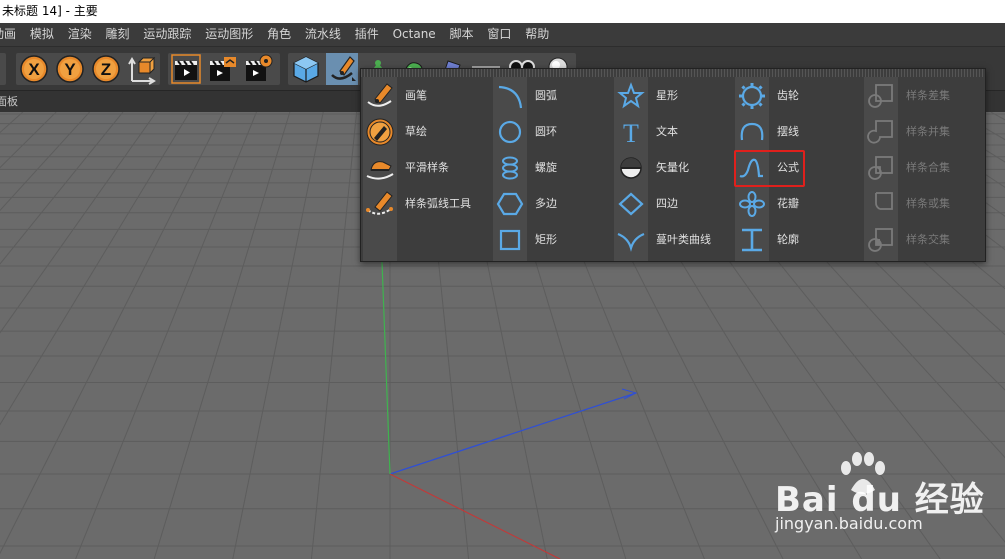 Image resolution: width=1005 pixels, height=559 pixels. Describe the element at coordinates (510, 132) in the screenshot. I see `circle-icon` at that location.